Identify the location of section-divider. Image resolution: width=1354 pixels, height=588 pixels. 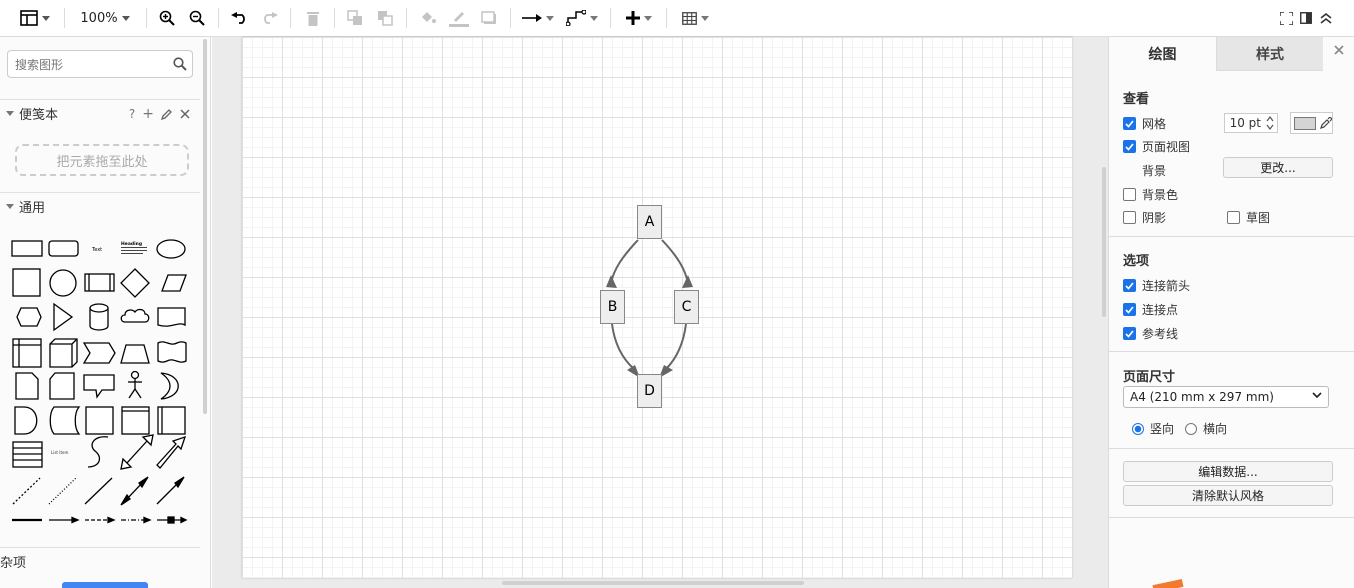
(1231, 236).